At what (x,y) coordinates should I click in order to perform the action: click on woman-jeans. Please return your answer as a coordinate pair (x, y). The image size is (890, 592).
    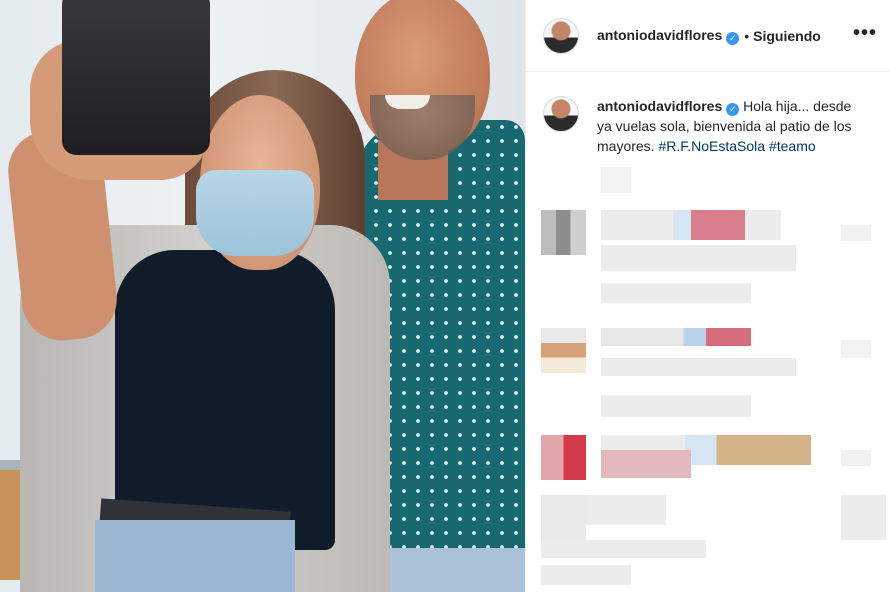
    Looking at the image, I should click on (195, 556).